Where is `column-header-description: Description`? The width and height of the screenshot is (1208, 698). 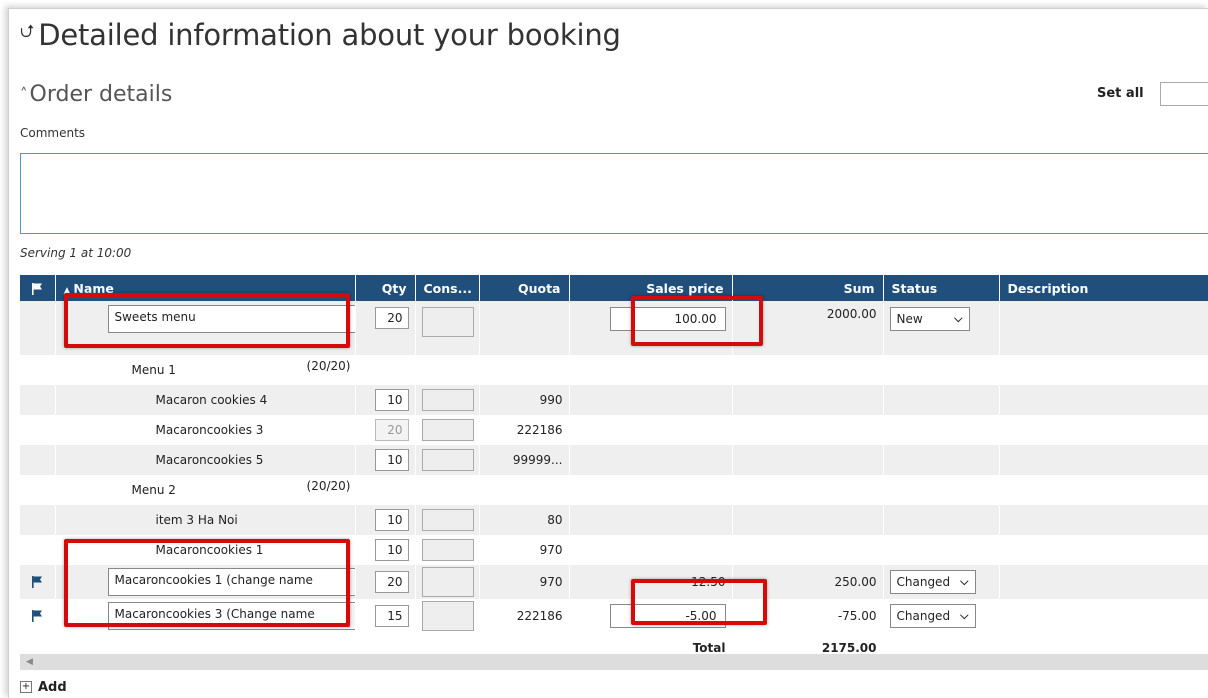 column-header-description: Description is located at coordinates (1103, 288).